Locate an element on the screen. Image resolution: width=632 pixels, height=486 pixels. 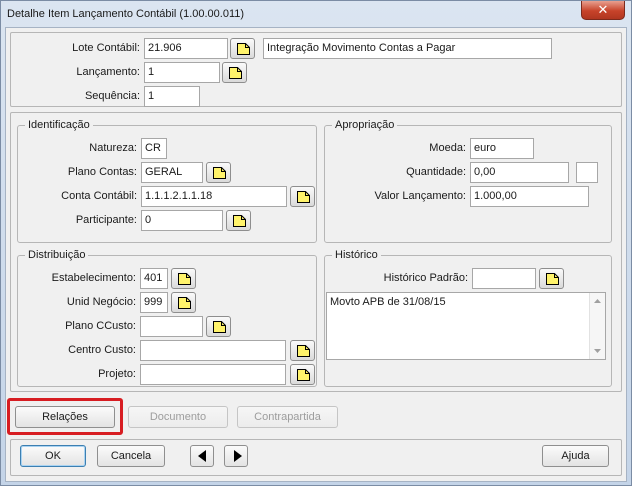
lancamento-label: Lançamento: is located at coordinates (108, 72).